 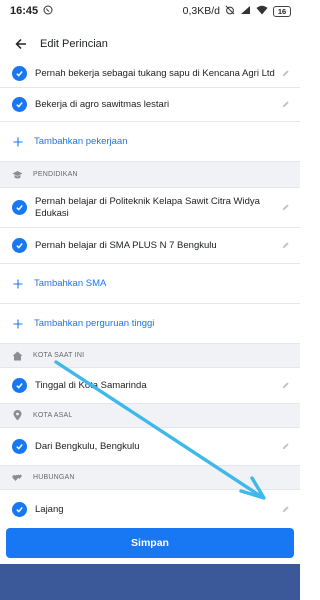 I want to click on system-navigation-bar, so click(x=150, y=582).